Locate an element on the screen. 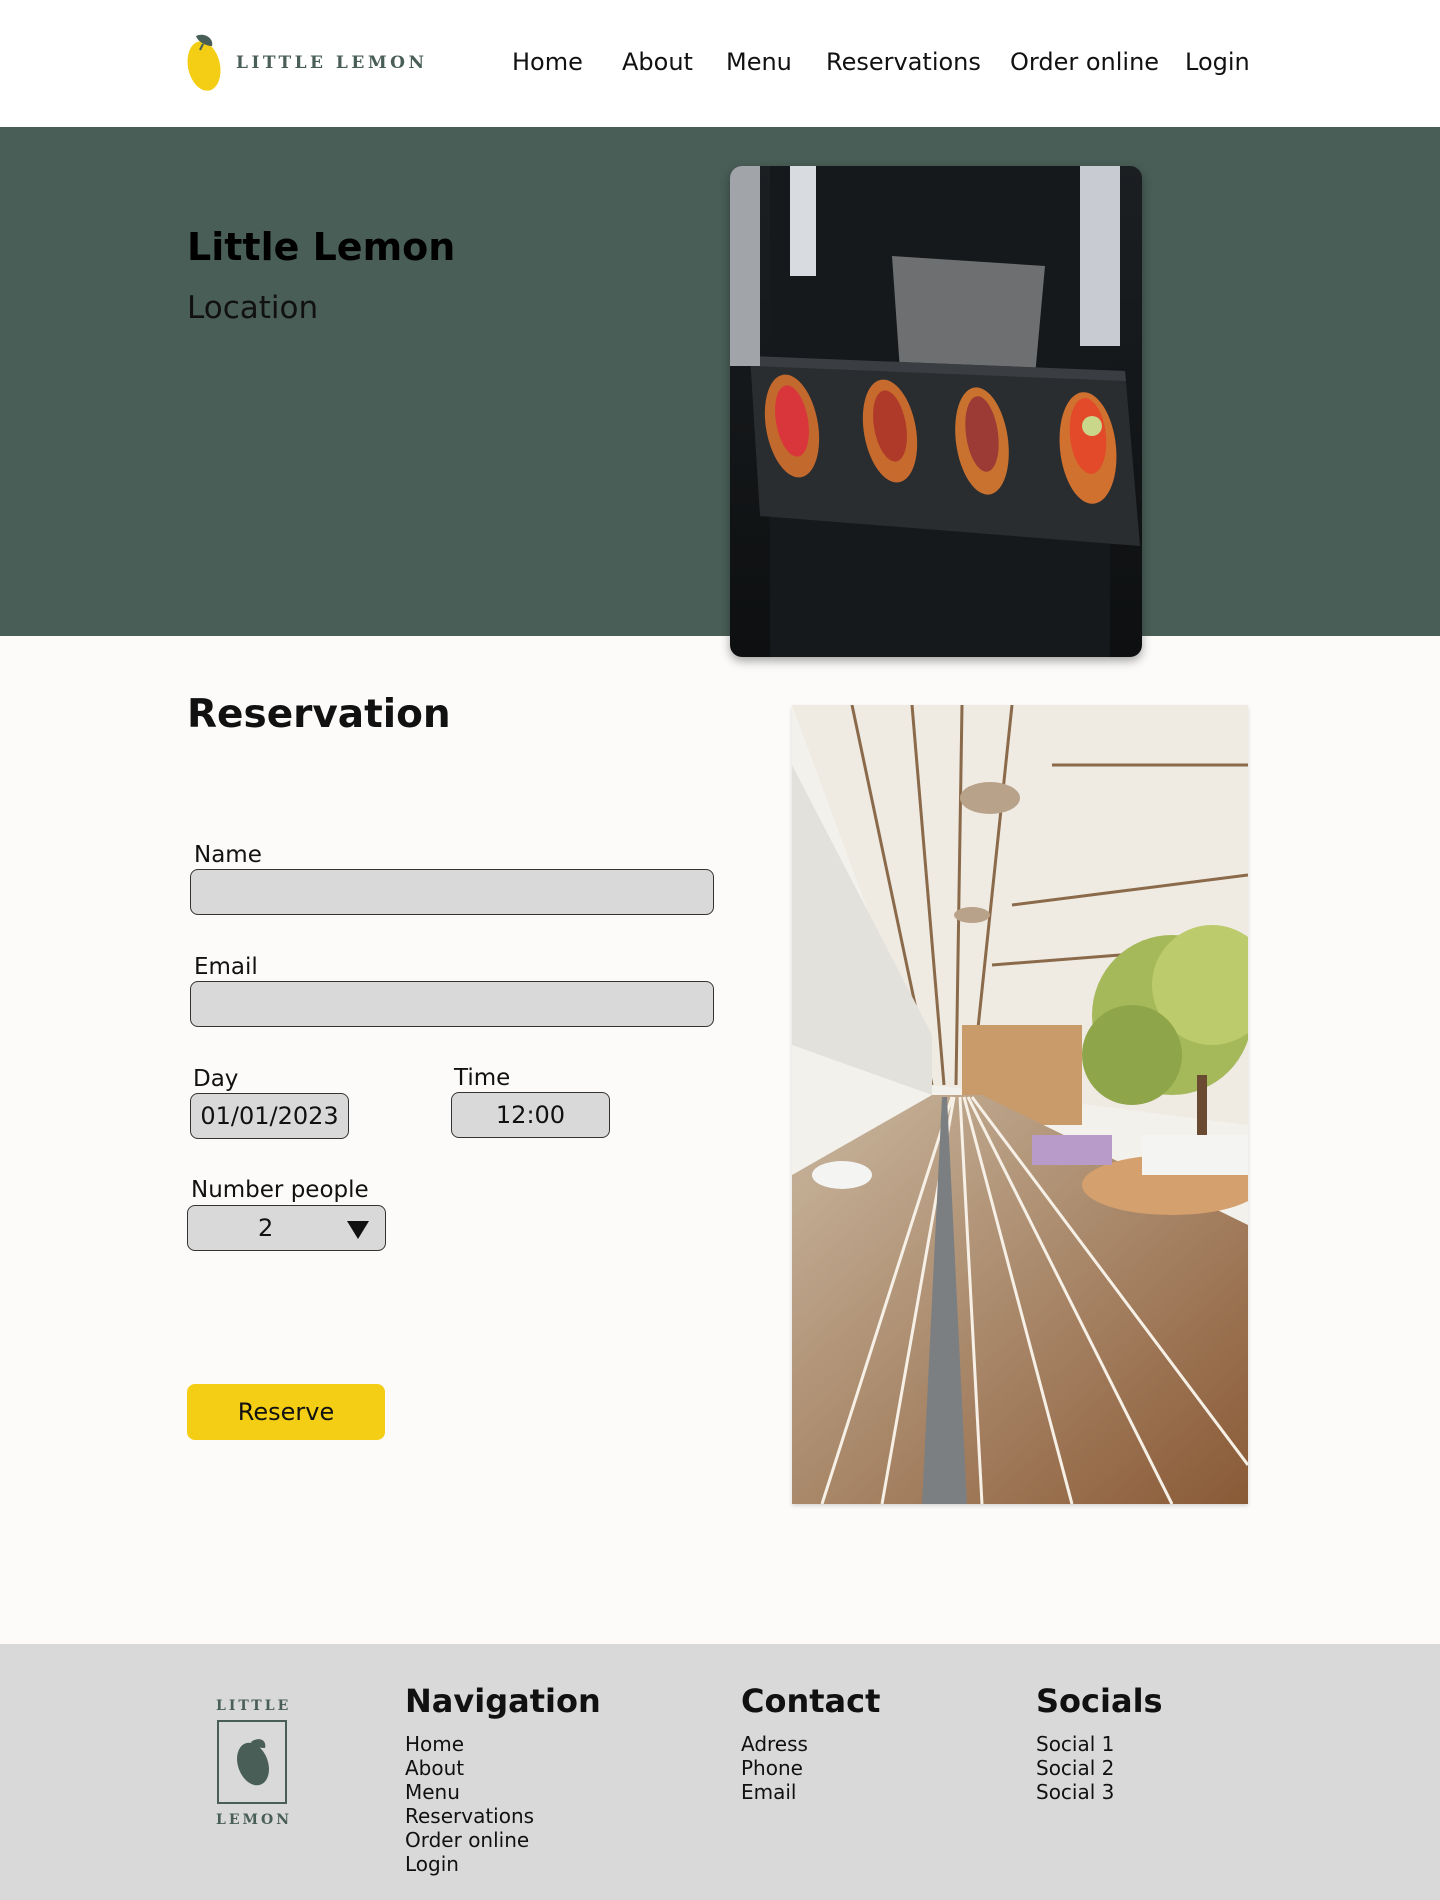 This screenshot has height=1900, width=1440. nav-menu: Menu is located at coordinates (759, 62).